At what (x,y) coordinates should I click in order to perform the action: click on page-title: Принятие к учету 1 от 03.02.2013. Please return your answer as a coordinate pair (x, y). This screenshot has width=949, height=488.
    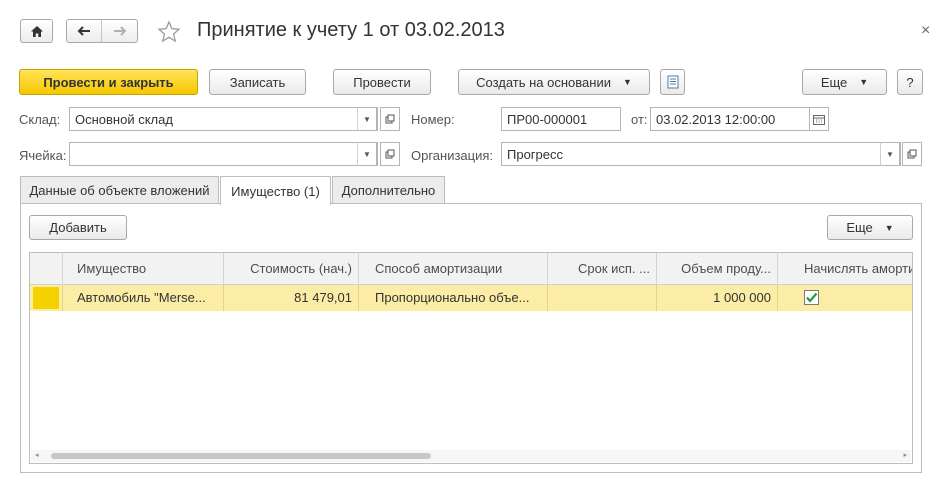
    Looking at the image, I should click on (351, 30).